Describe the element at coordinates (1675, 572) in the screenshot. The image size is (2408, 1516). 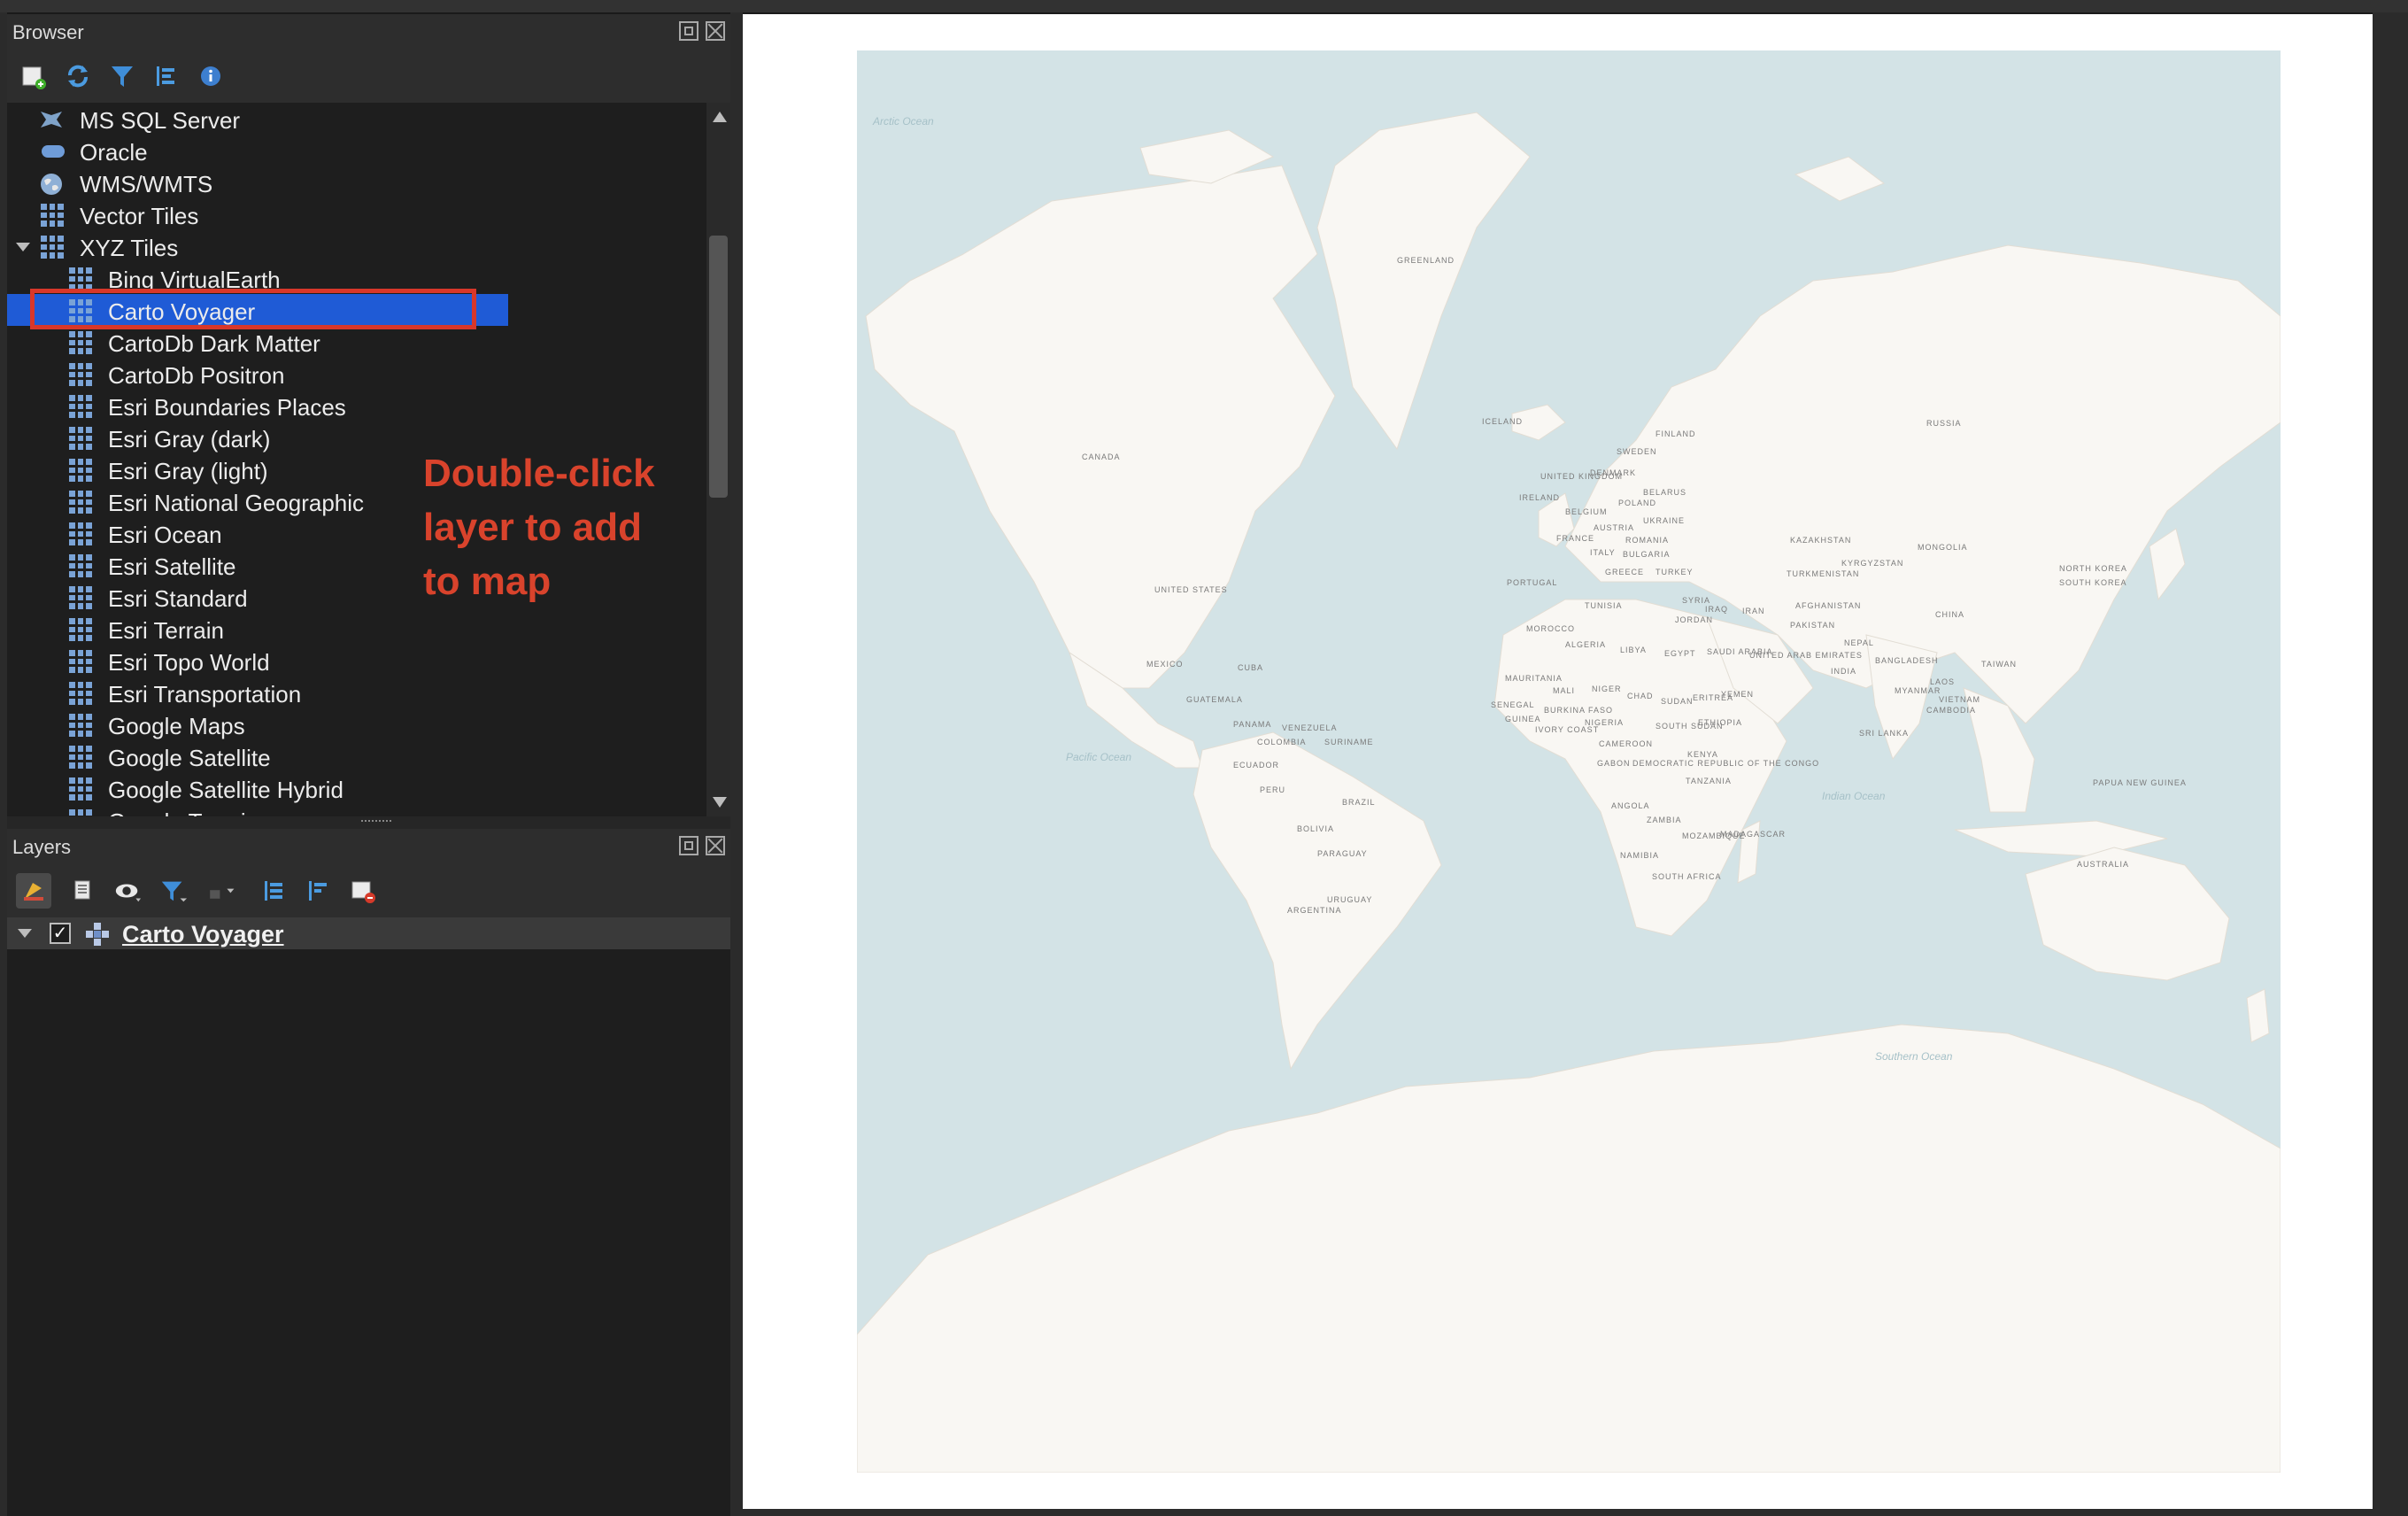
I see `map-label-turkey: TURKEY` at that location.